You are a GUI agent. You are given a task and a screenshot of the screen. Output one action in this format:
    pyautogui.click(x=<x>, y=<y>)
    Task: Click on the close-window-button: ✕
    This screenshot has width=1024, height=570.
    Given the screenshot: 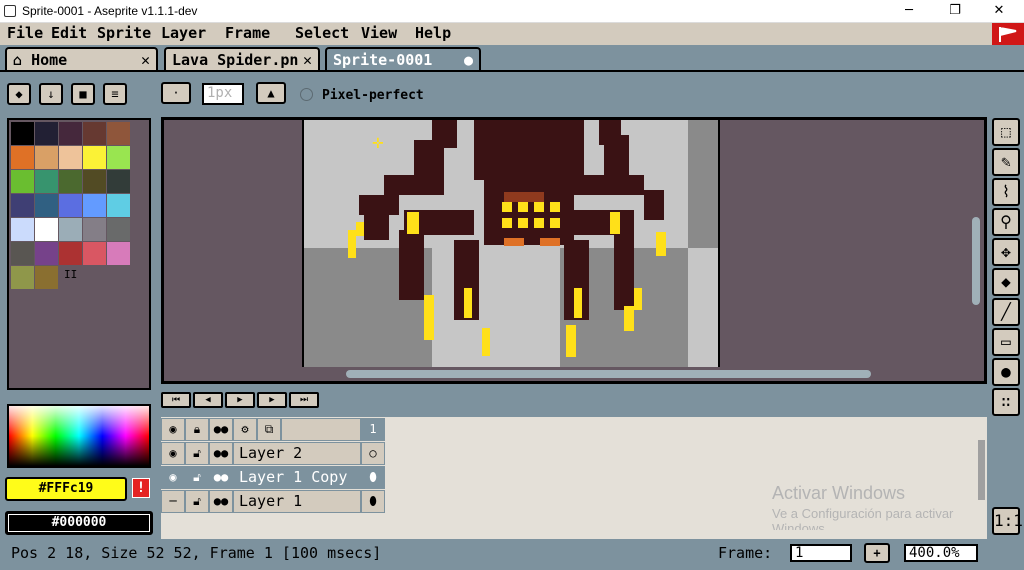 What is the action you would take?
    pyautogui.click(x=999, y=11)
    